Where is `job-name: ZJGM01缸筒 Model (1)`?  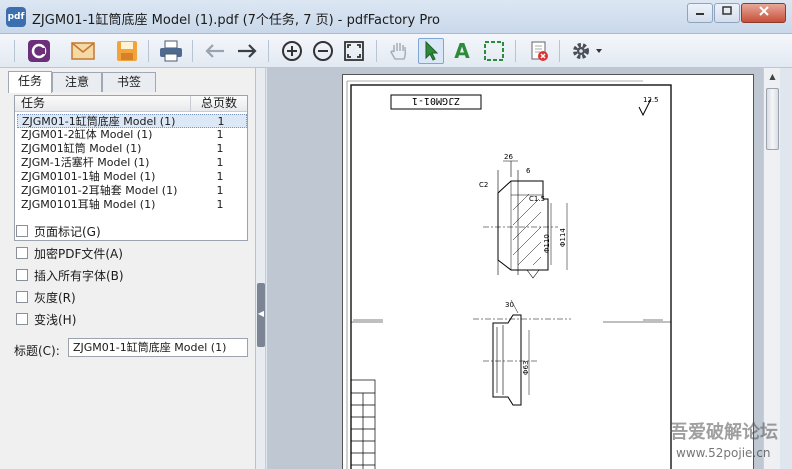 job-name: ZJGM01缸筒 Model (1) is located at coordinates (81, 148).